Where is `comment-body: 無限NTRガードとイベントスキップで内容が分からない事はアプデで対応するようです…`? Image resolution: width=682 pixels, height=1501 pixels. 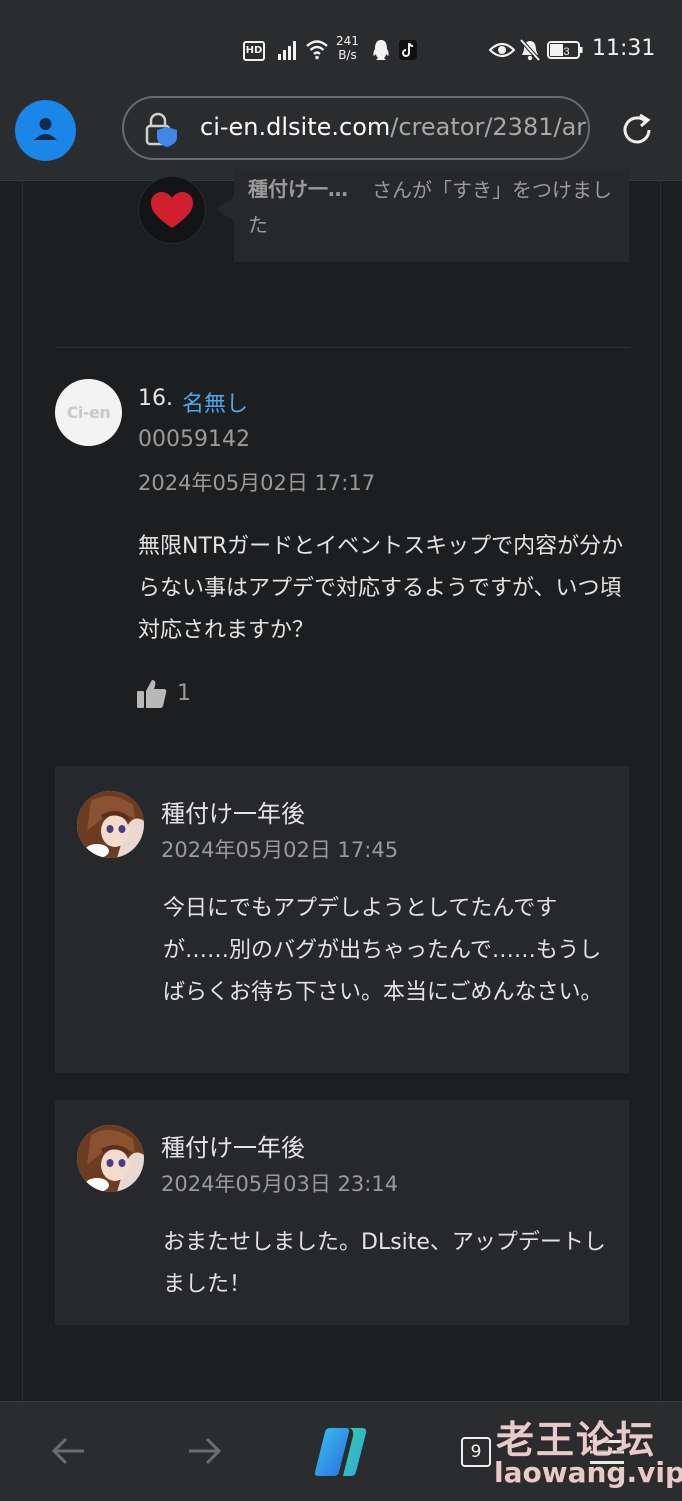 comment-body: 無限NTRガードとイベントスキップで内容が分からない事はアプデで対応するようです… is located at coordinates (381, 588).